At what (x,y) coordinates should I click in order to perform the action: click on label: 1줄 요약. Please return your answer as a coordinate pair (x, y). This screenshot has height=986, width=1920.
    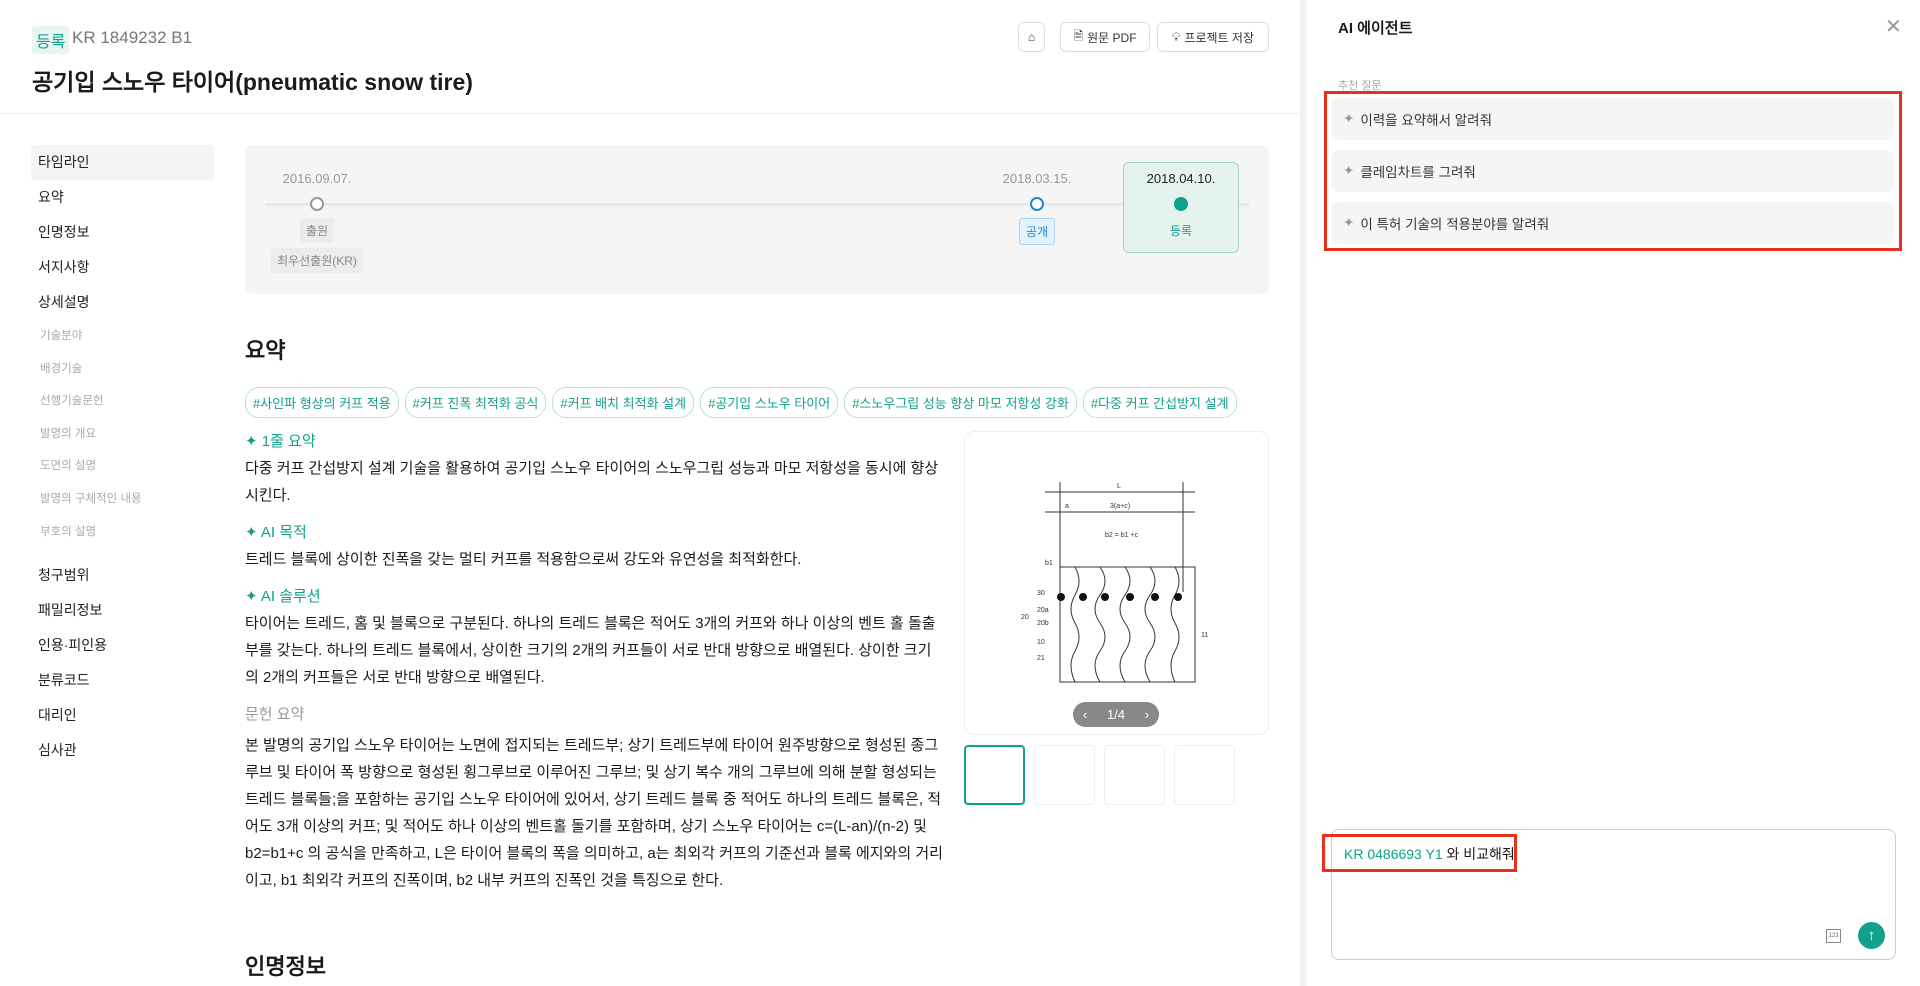
    Looking at the image, I should click on (288, 441).